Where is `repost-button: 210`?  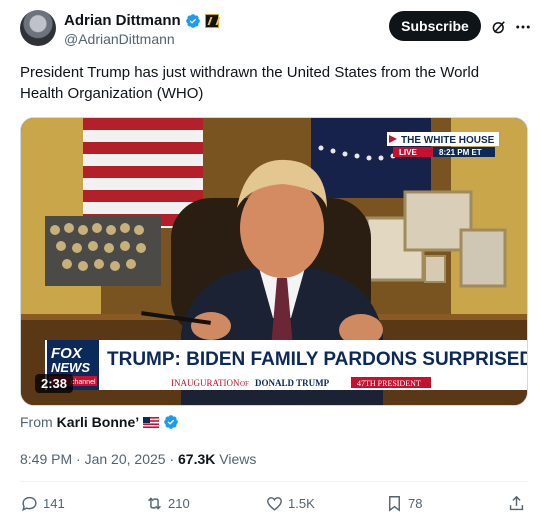
repost-button: 210 is located at coordinates (167, 503).